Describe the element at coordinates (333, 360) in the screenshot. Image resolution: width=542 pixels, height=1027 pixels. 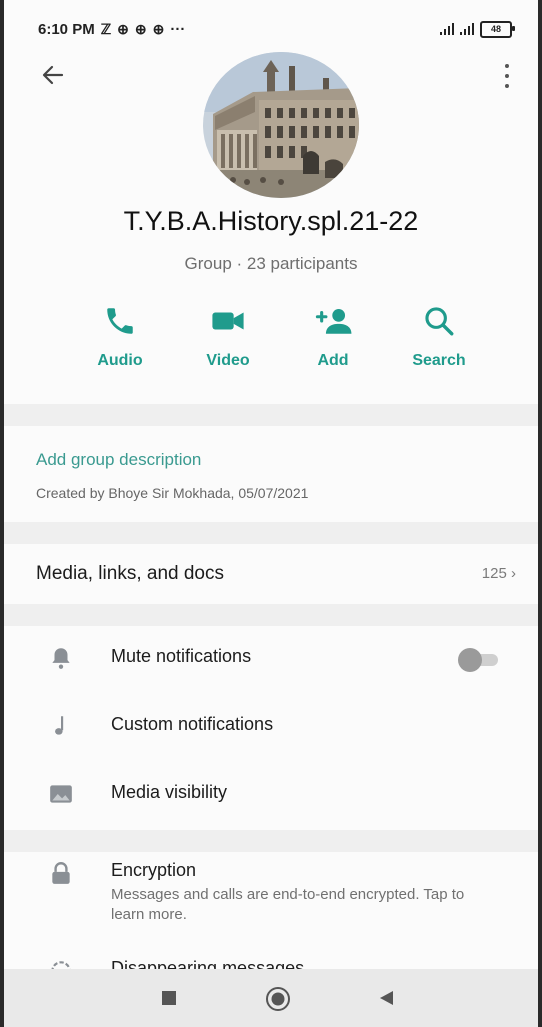
I see `add-label: Add` at that location.